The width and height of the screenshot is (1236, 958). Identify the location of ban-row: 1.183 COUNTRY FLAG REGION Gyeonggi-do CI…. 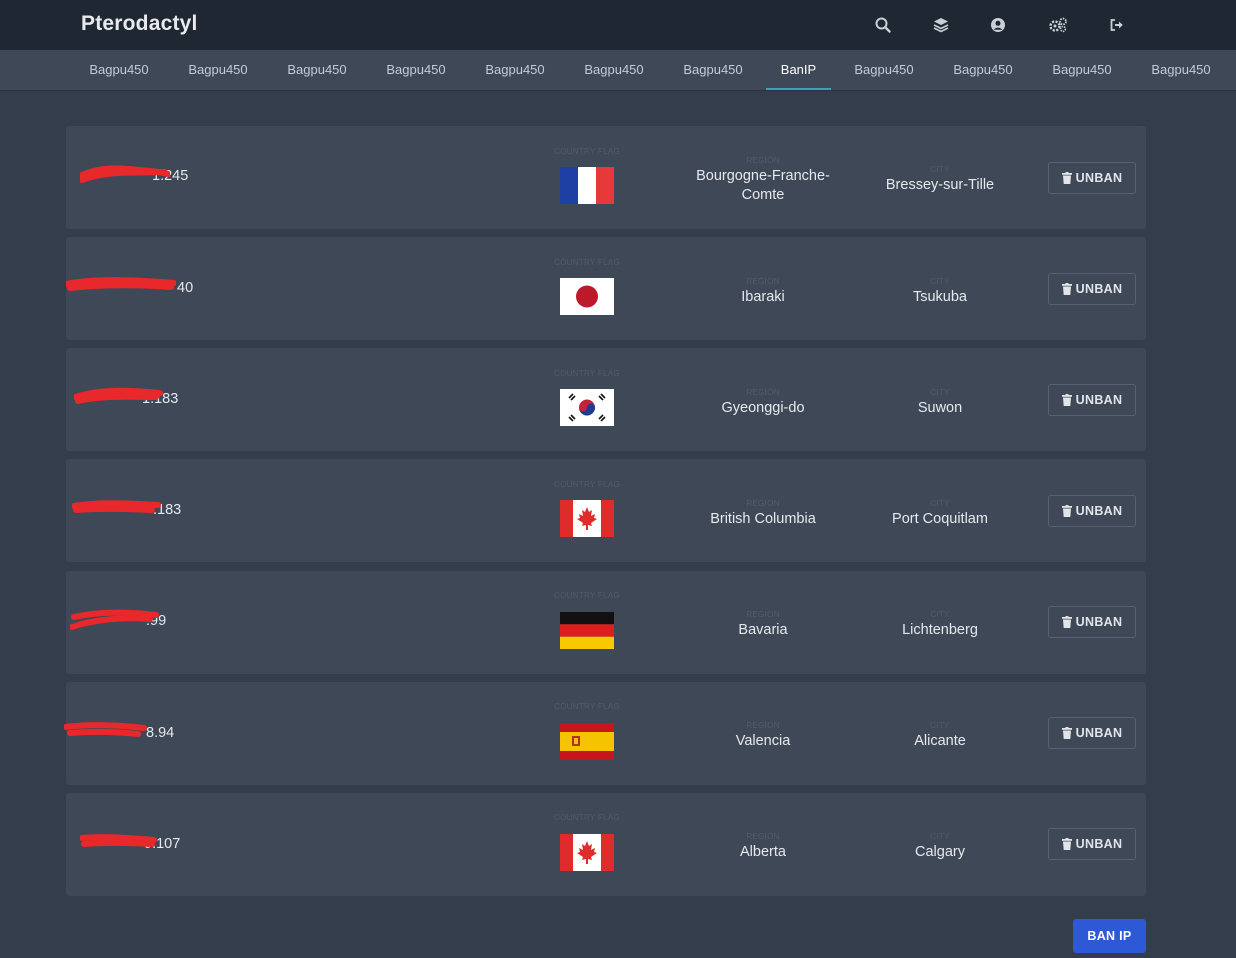
(606, 399).